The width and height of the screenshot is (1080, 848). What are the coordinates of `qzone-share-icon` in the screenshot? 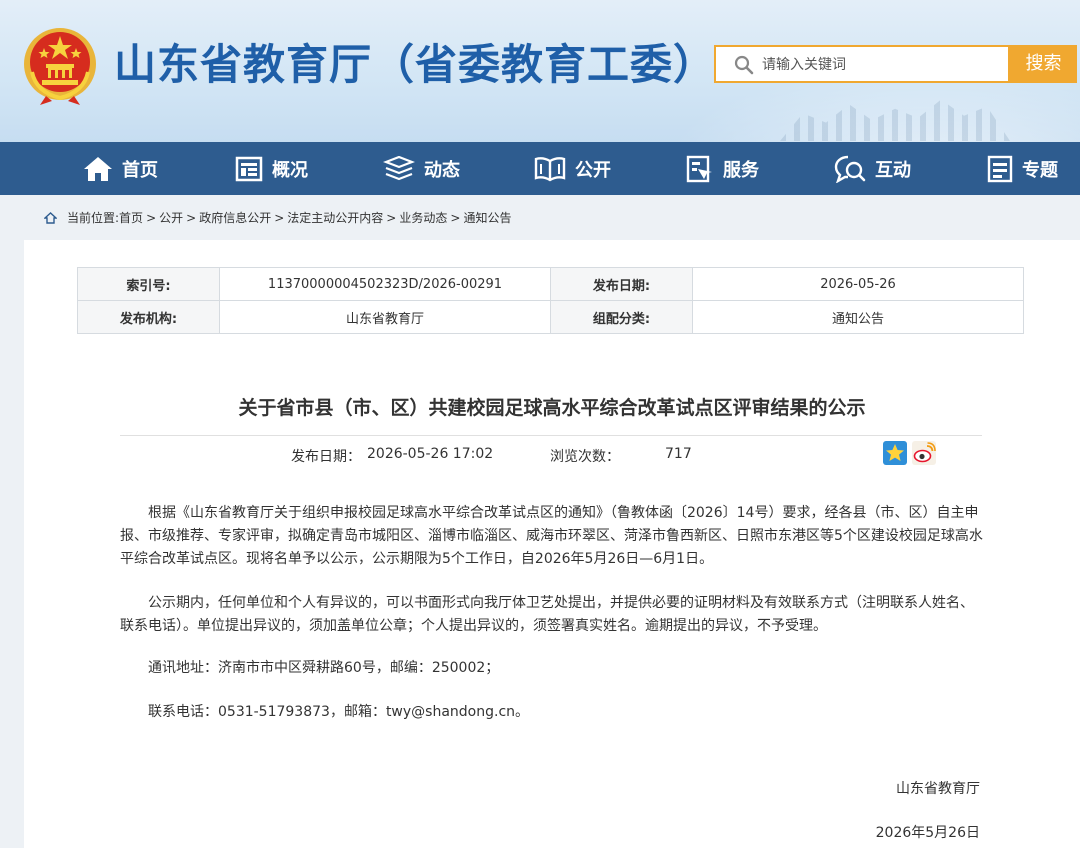 It's located at (895, 453).